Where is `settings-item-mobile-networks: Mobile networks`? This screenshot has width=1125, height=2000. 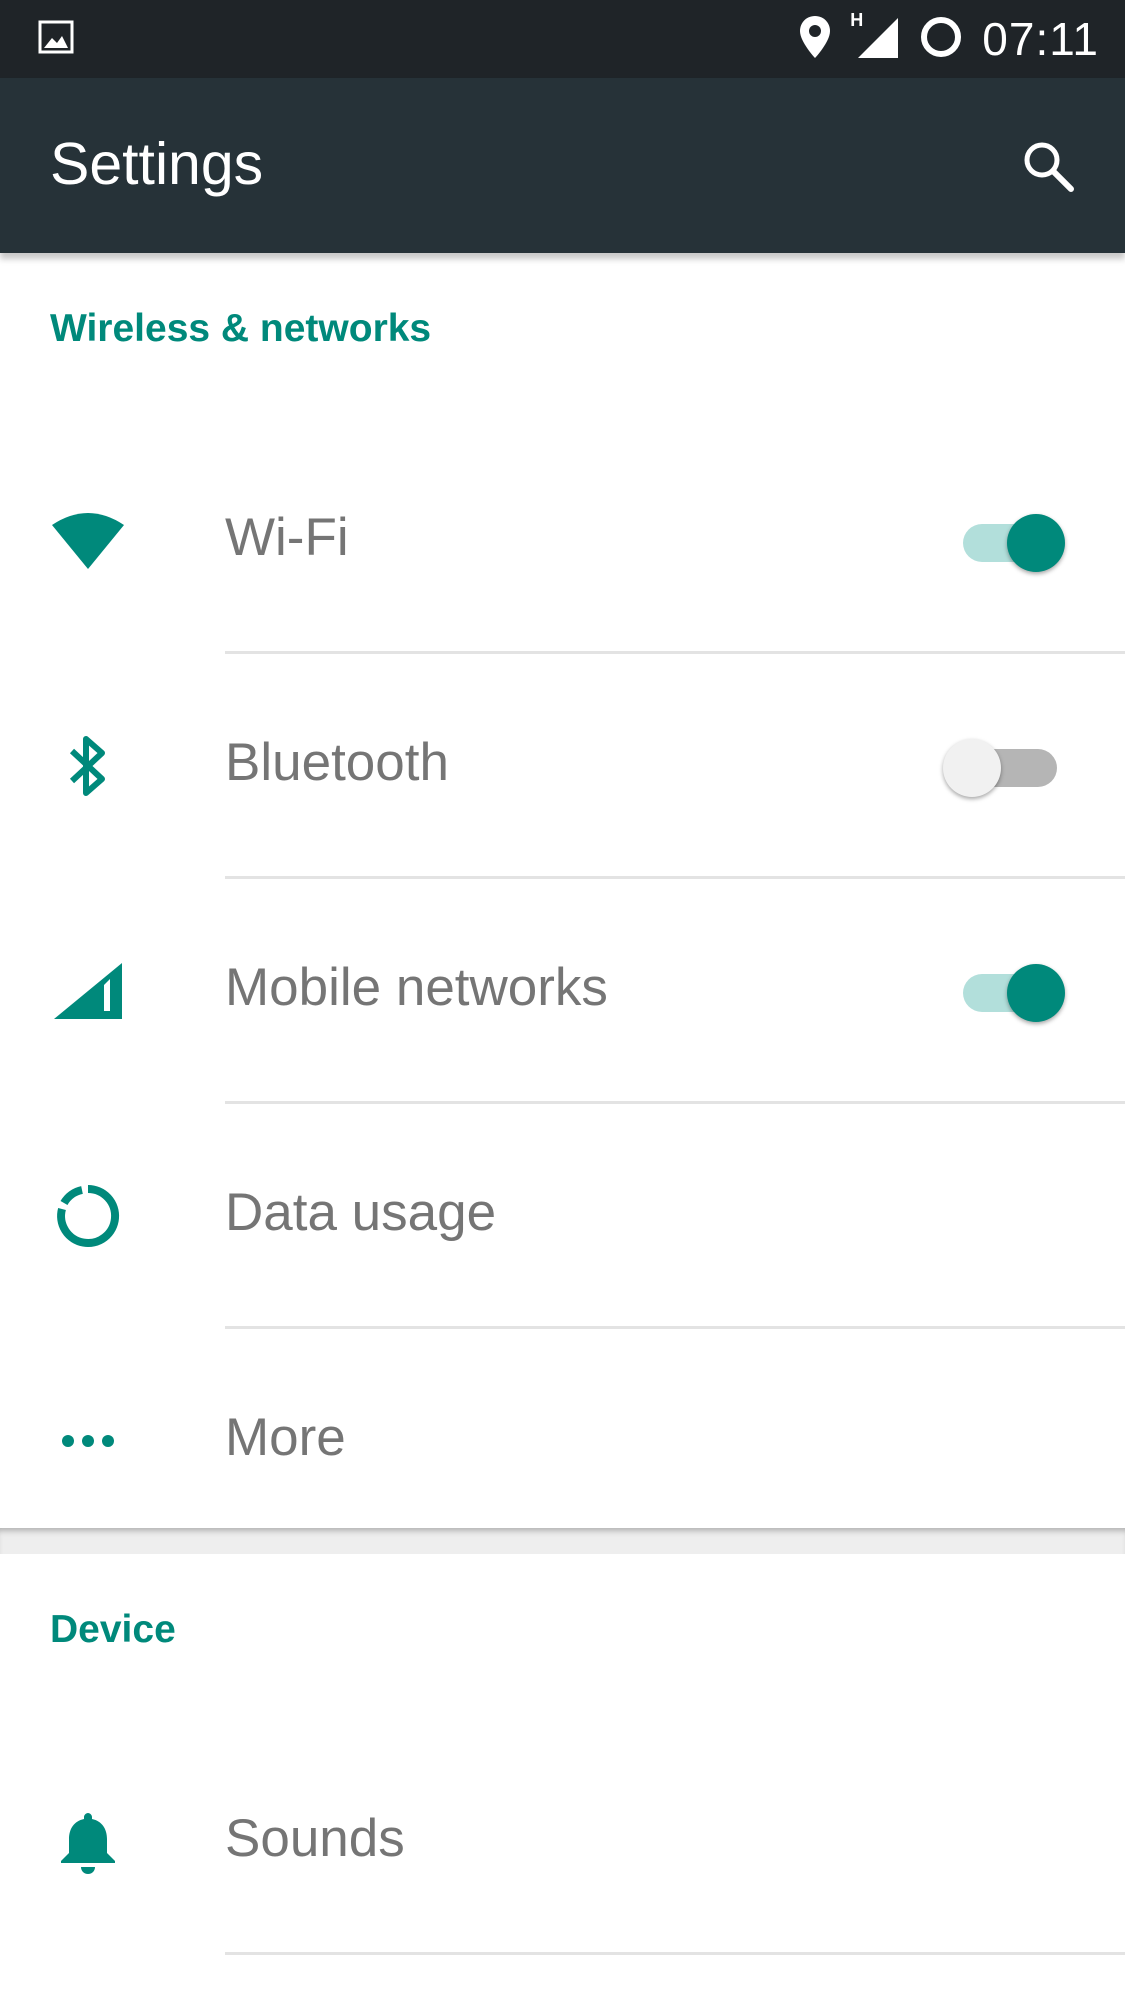 settings-item-mobile-networks: Mobile networks is located at coordinates (562, 991).